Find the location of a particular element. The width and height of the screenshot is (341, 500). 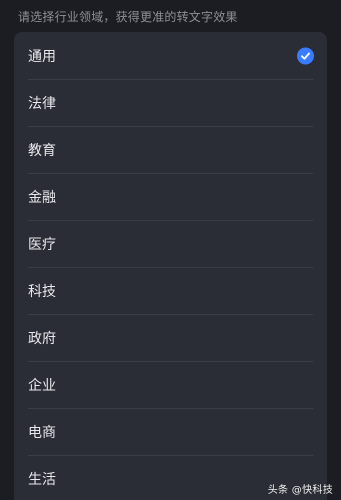

industry-item: 企业 is located at coordinates (170, 384).